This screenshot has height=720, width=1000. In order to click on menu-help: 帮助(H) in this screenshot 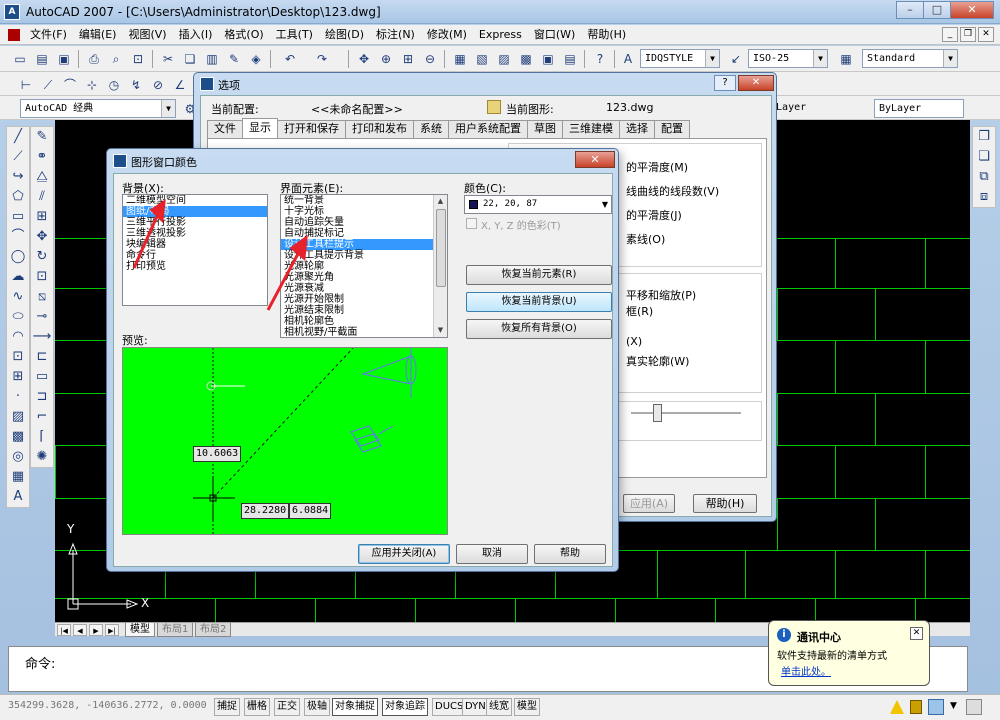, I will do `click(606, 35)`.